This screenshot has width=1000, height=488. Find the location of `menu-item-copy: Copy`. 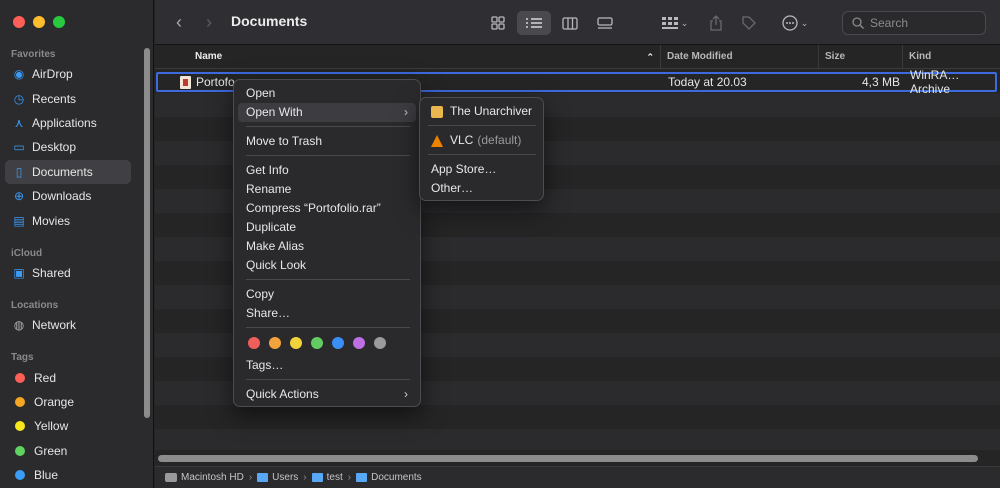

menu-item-copy: Copy is located at coordinates (327, 294).